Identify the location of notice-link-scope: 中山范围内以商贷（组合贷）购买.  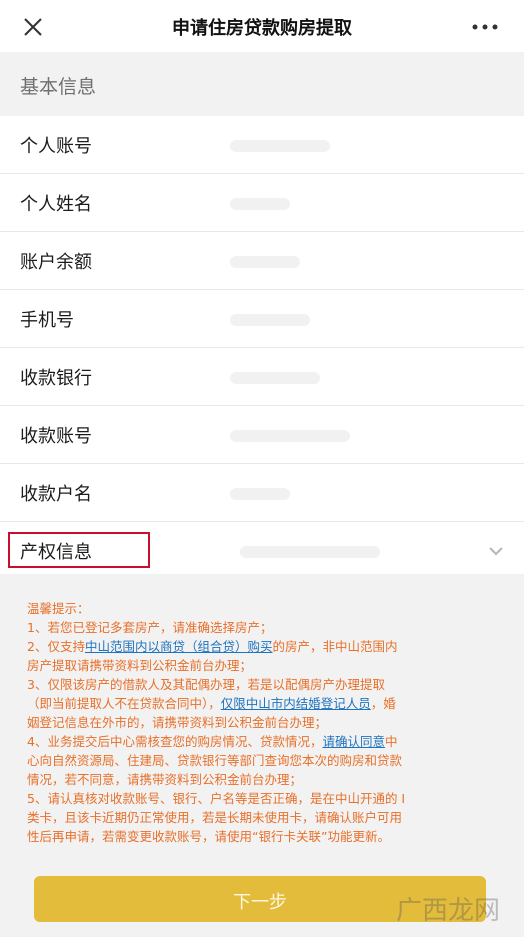
(179, 646).